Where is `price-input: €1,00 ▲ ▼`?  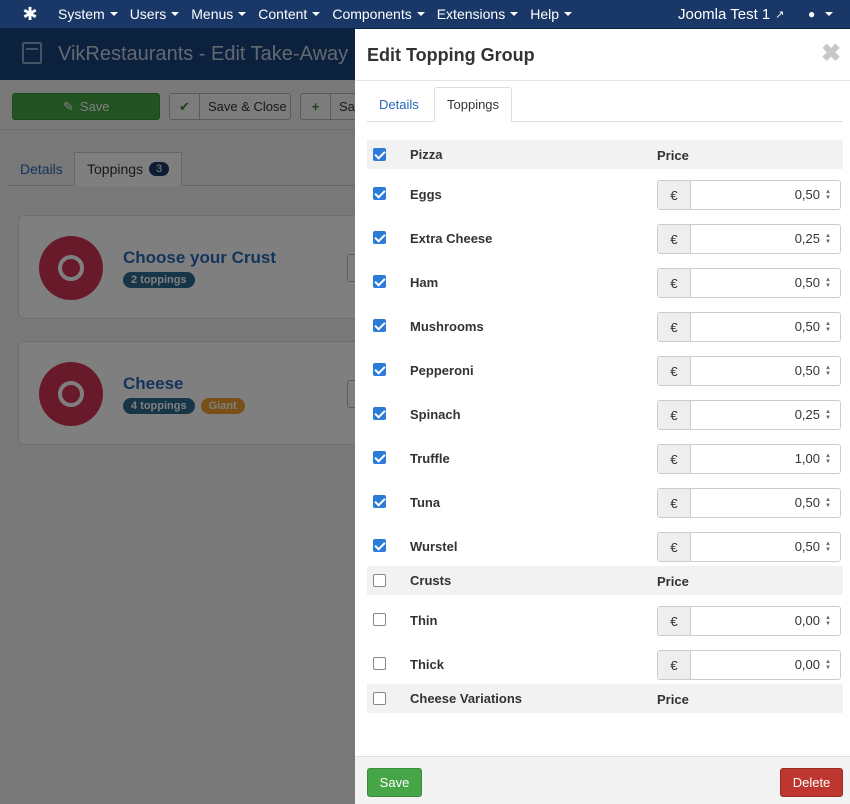 price-input: €1,00 ▲ ▼ is located at coordinates (749, 459).